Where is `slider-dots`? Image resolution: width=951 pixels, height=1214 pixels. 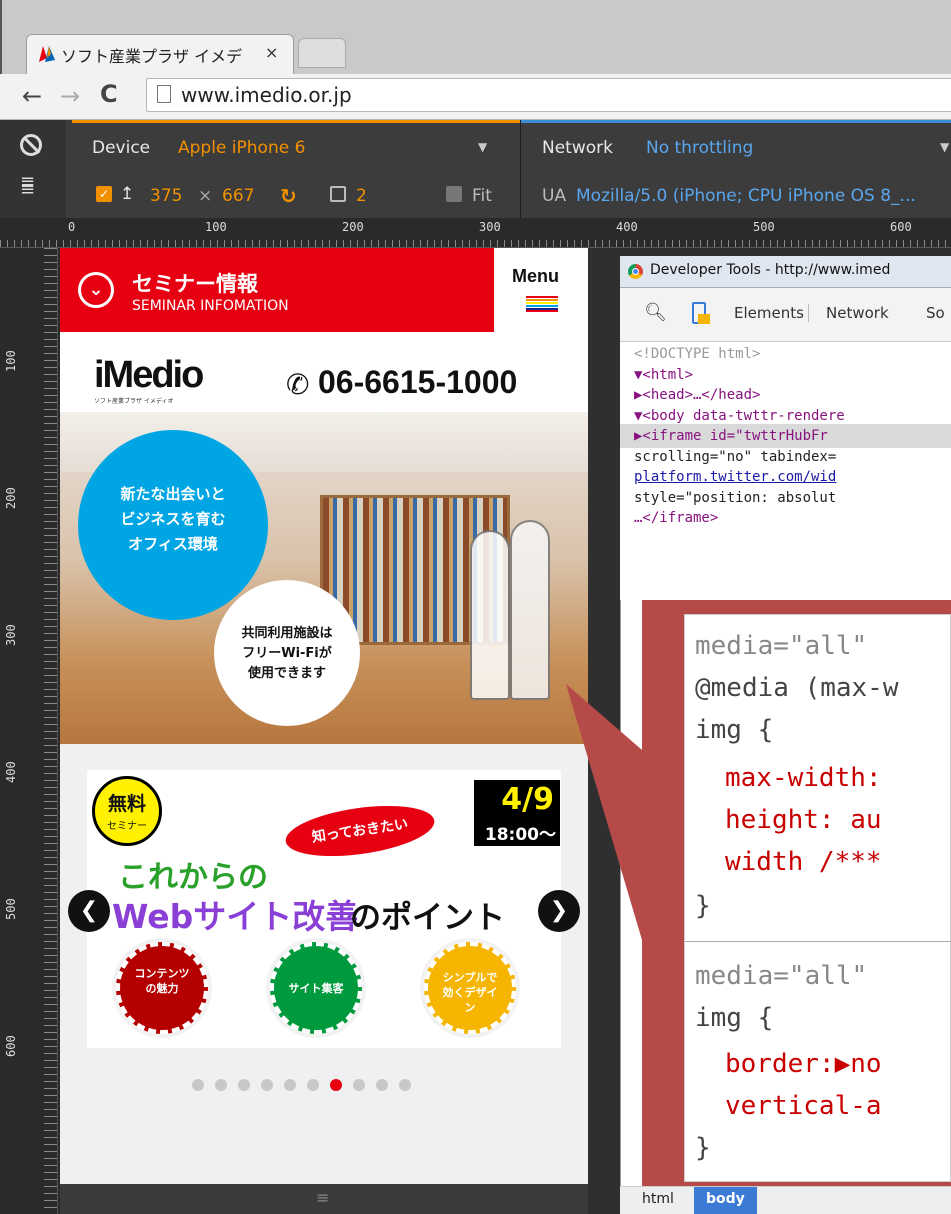 slider-dots is located at coordinates (342, 1083).